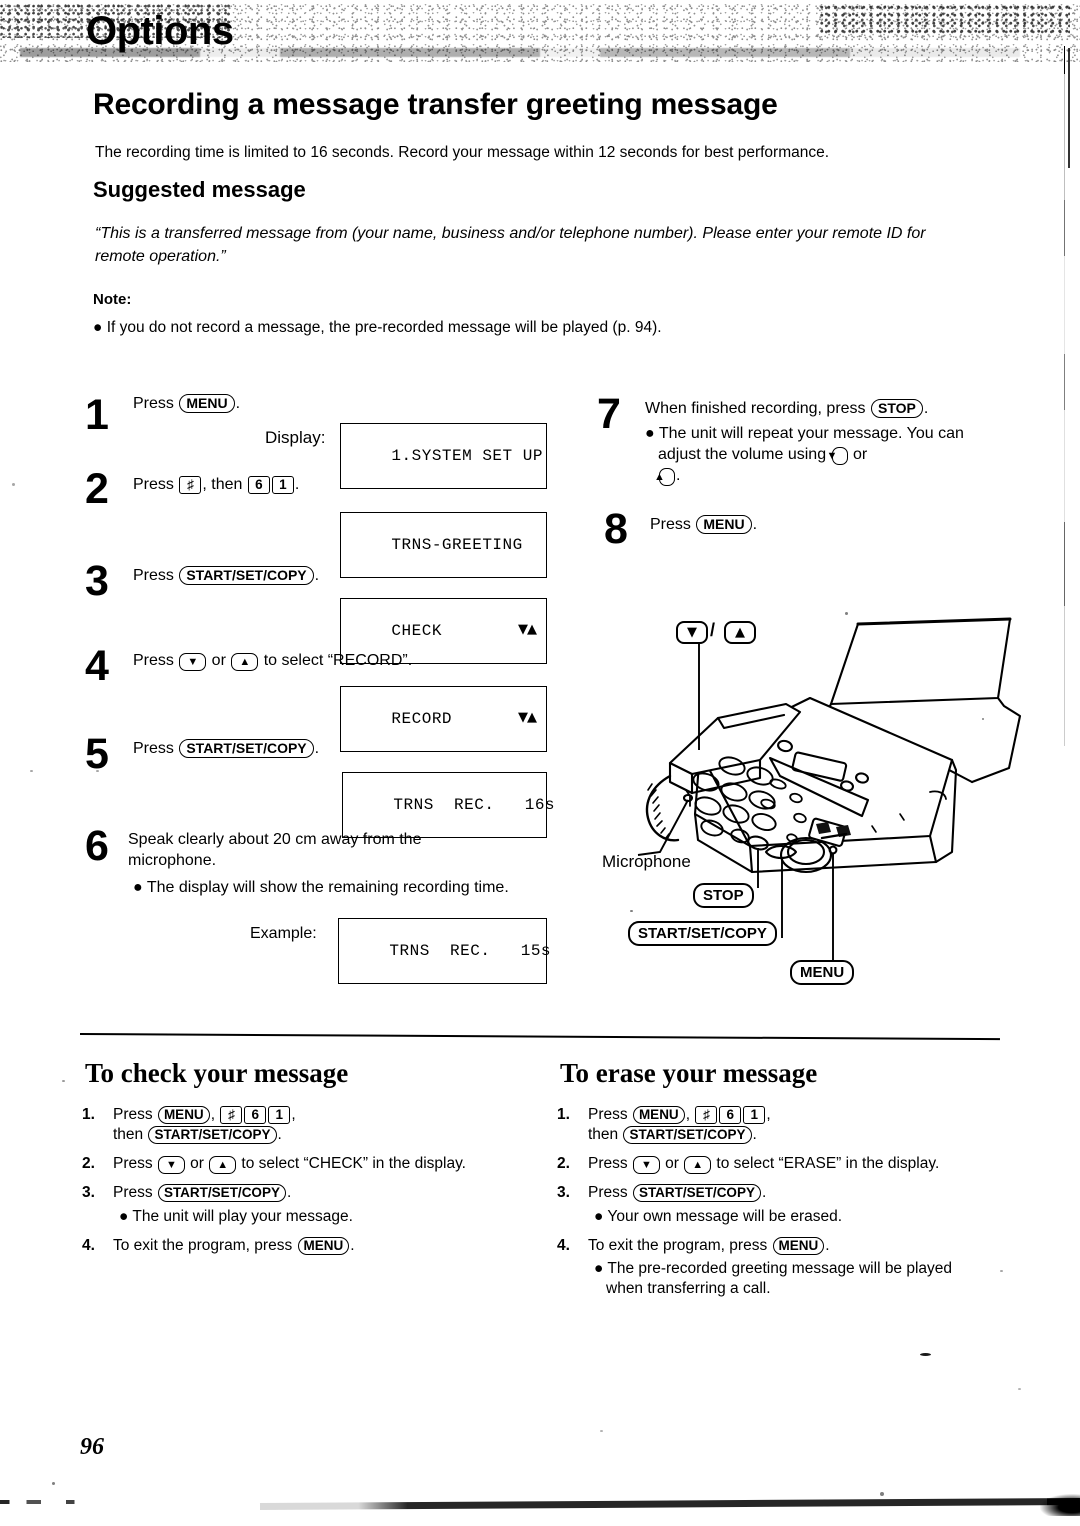  What do you see at coordinates (724, 524) in the screenshot?
I see `key-menu-2: MENU` at bounding box center [724, 524].